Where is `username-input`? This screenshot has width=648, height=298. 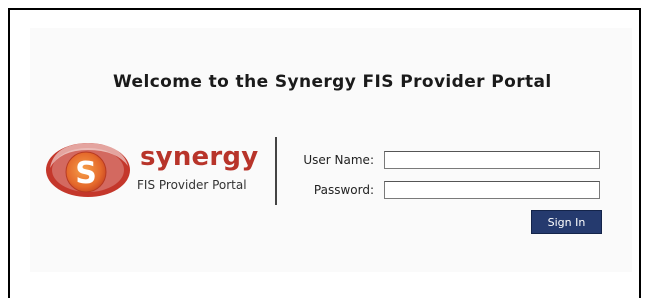 username-input is located at coordinates (492, 160).